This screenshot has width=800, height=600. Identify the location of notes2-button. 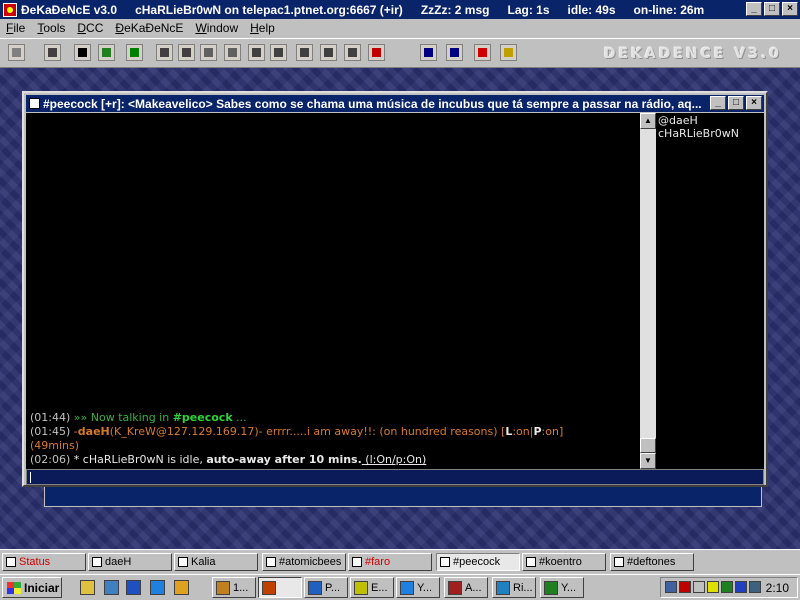
(328, 52).